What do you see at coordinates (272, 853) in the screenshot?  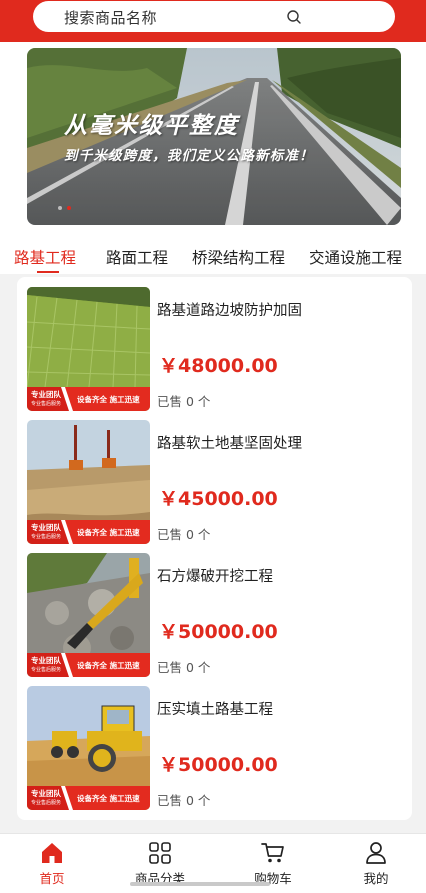 I see `cart-icon` at bounding box center [272, 853].